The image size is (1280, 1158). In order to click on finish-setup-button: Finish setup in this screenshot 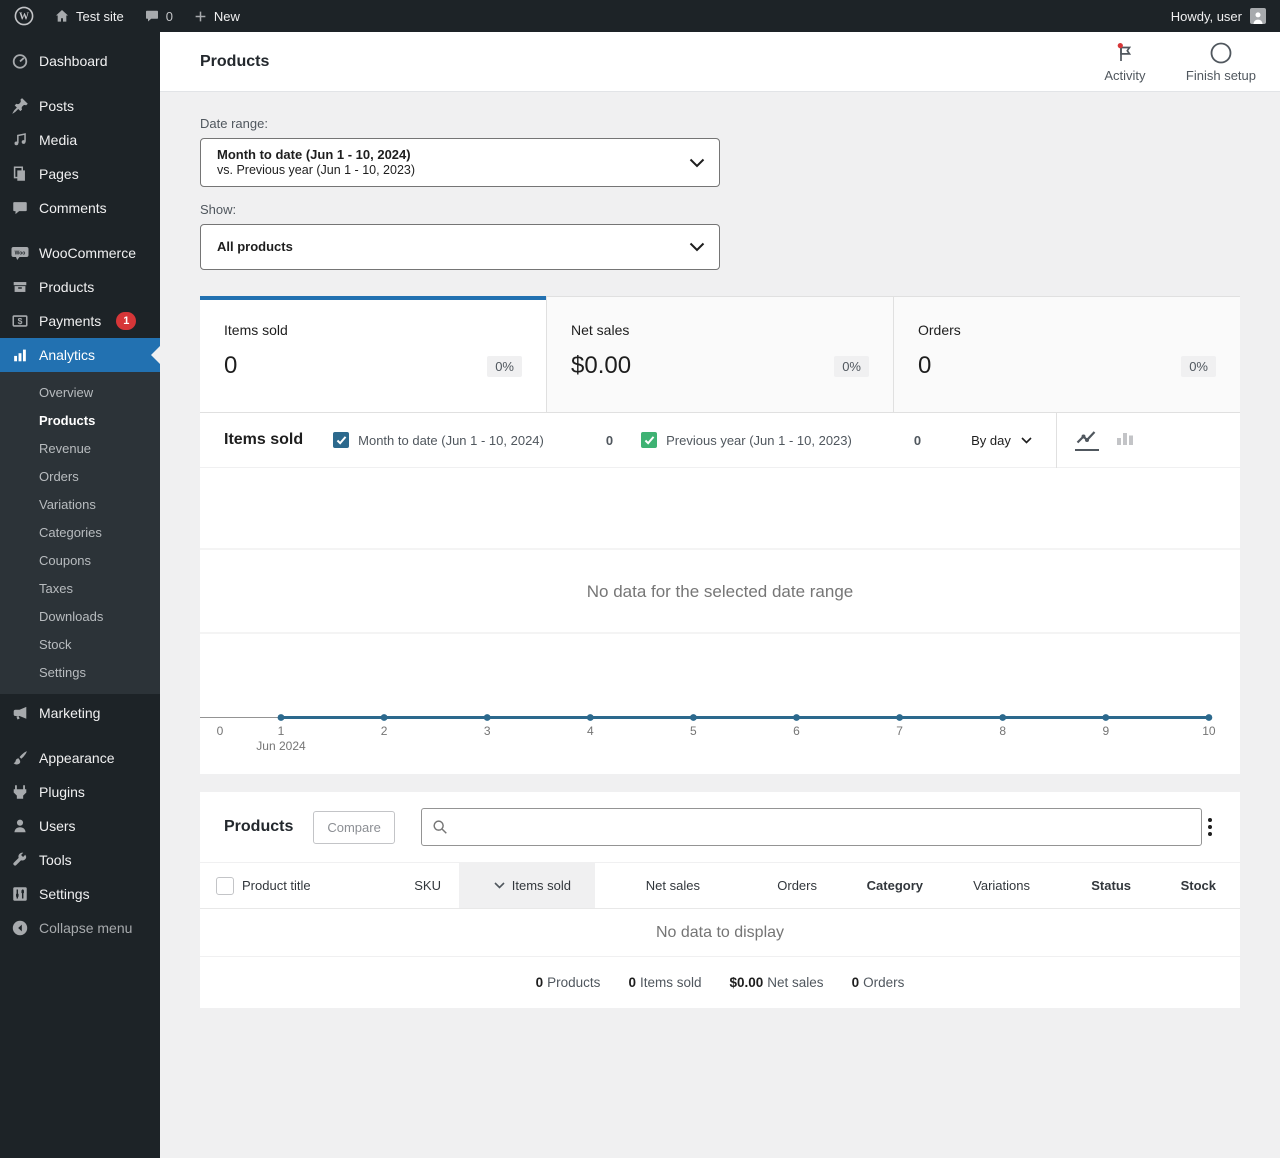, I will do `click(1221, 62)`.